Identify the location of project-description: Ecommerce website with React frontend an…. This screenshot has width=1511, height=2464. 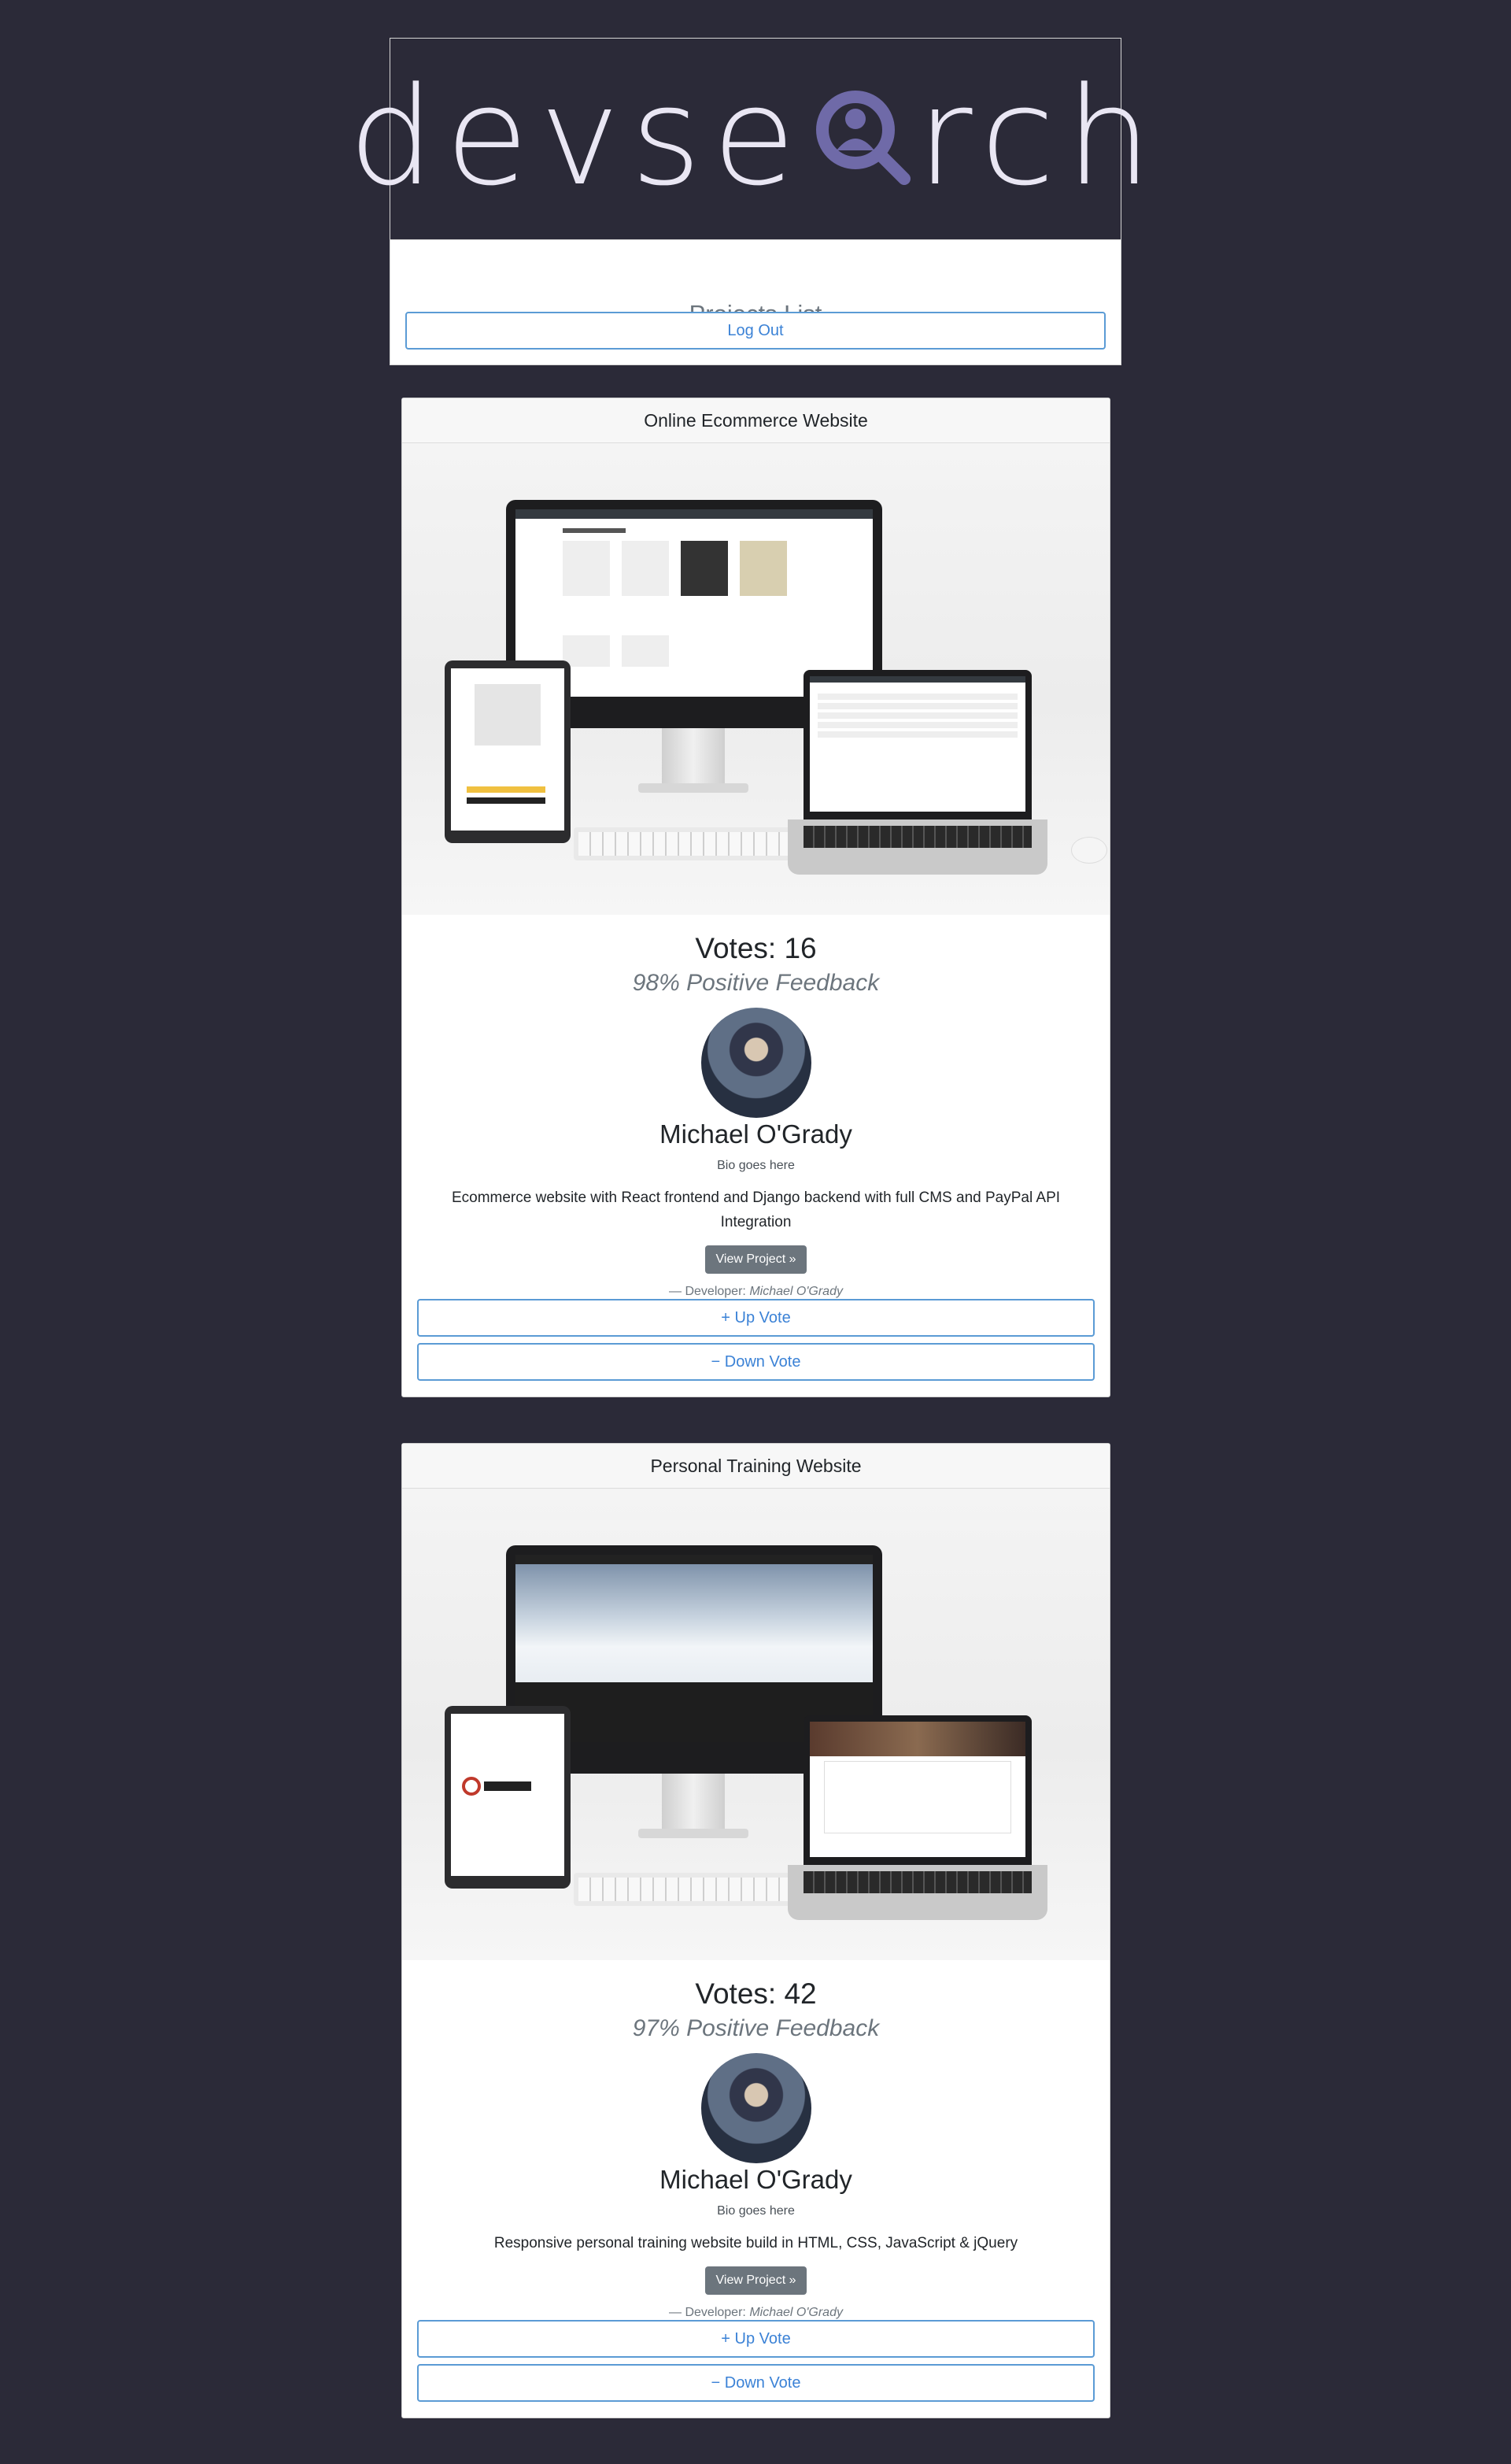
(756, 1209).